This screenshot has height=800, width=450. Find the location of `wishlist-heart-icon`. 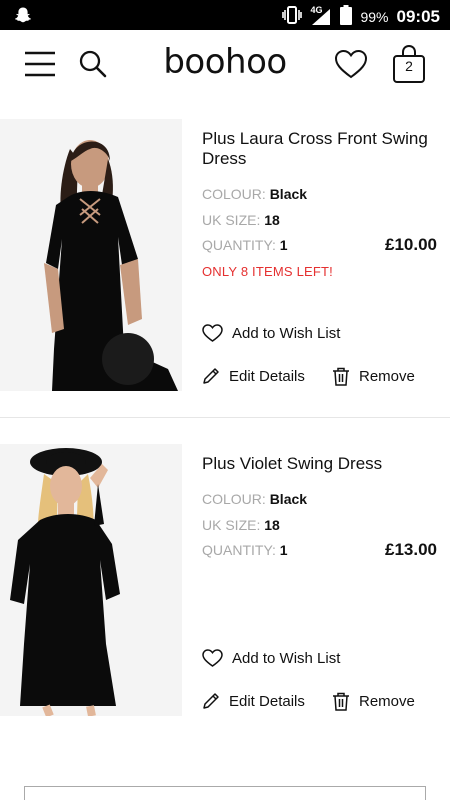

wishlist-heart-icon is located at coordinates (351, 64).